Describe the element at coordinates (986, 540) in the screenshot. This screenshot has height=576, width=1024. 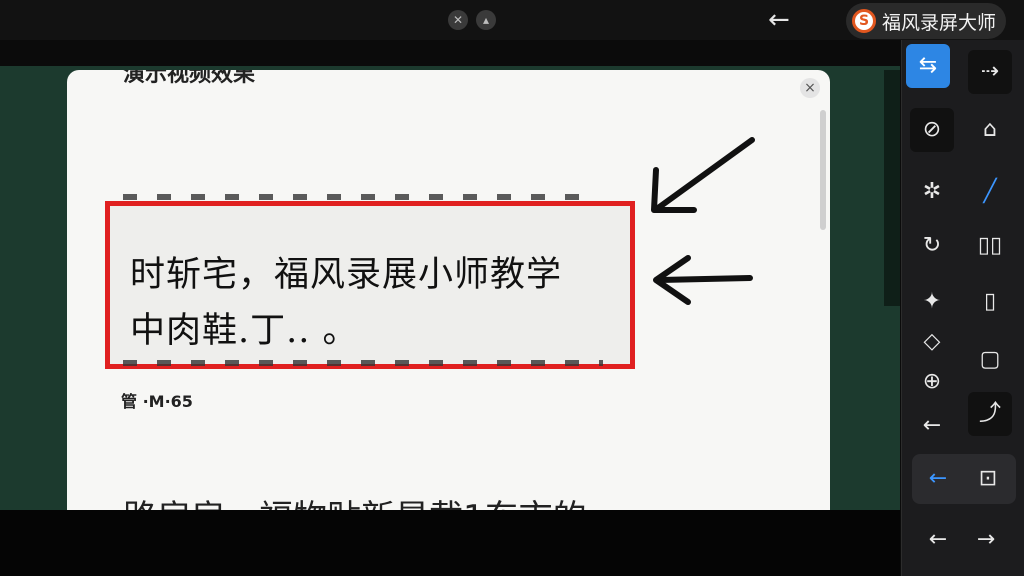
I see `next-icon: →` at that location.